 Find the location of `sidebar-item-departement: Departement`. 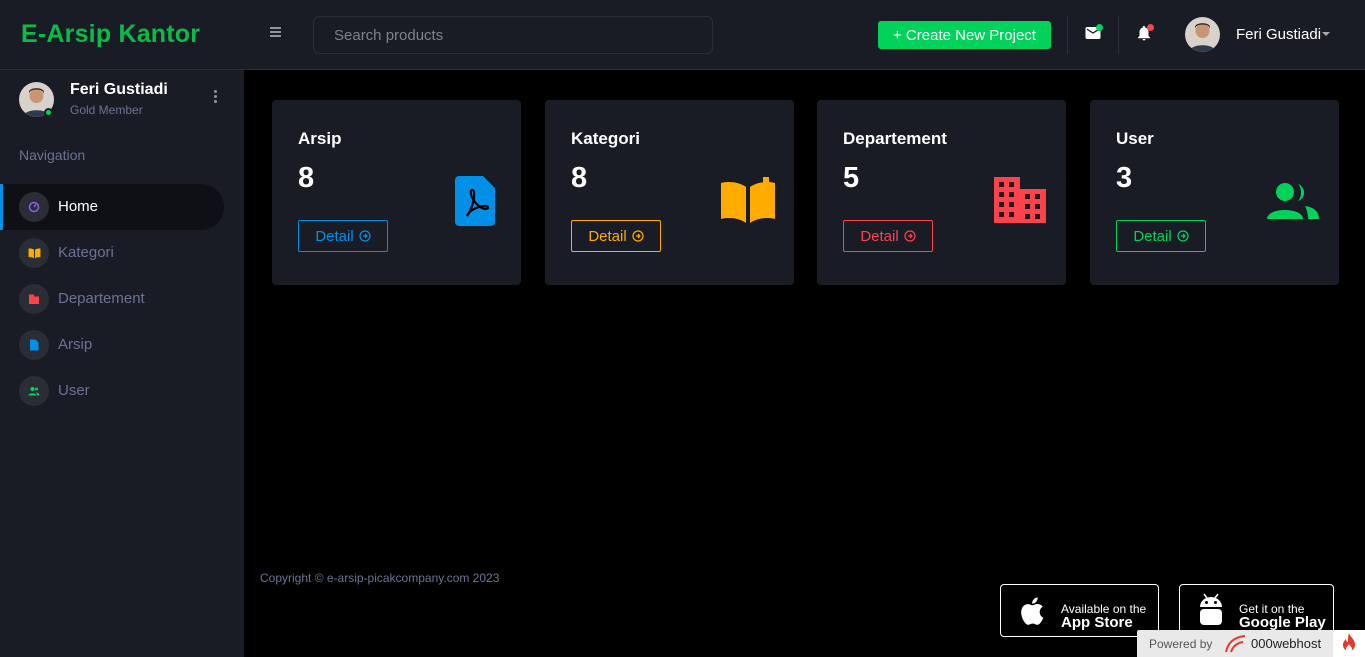

sidebar-item-departement: Departement is located at coordinates (112, 299).